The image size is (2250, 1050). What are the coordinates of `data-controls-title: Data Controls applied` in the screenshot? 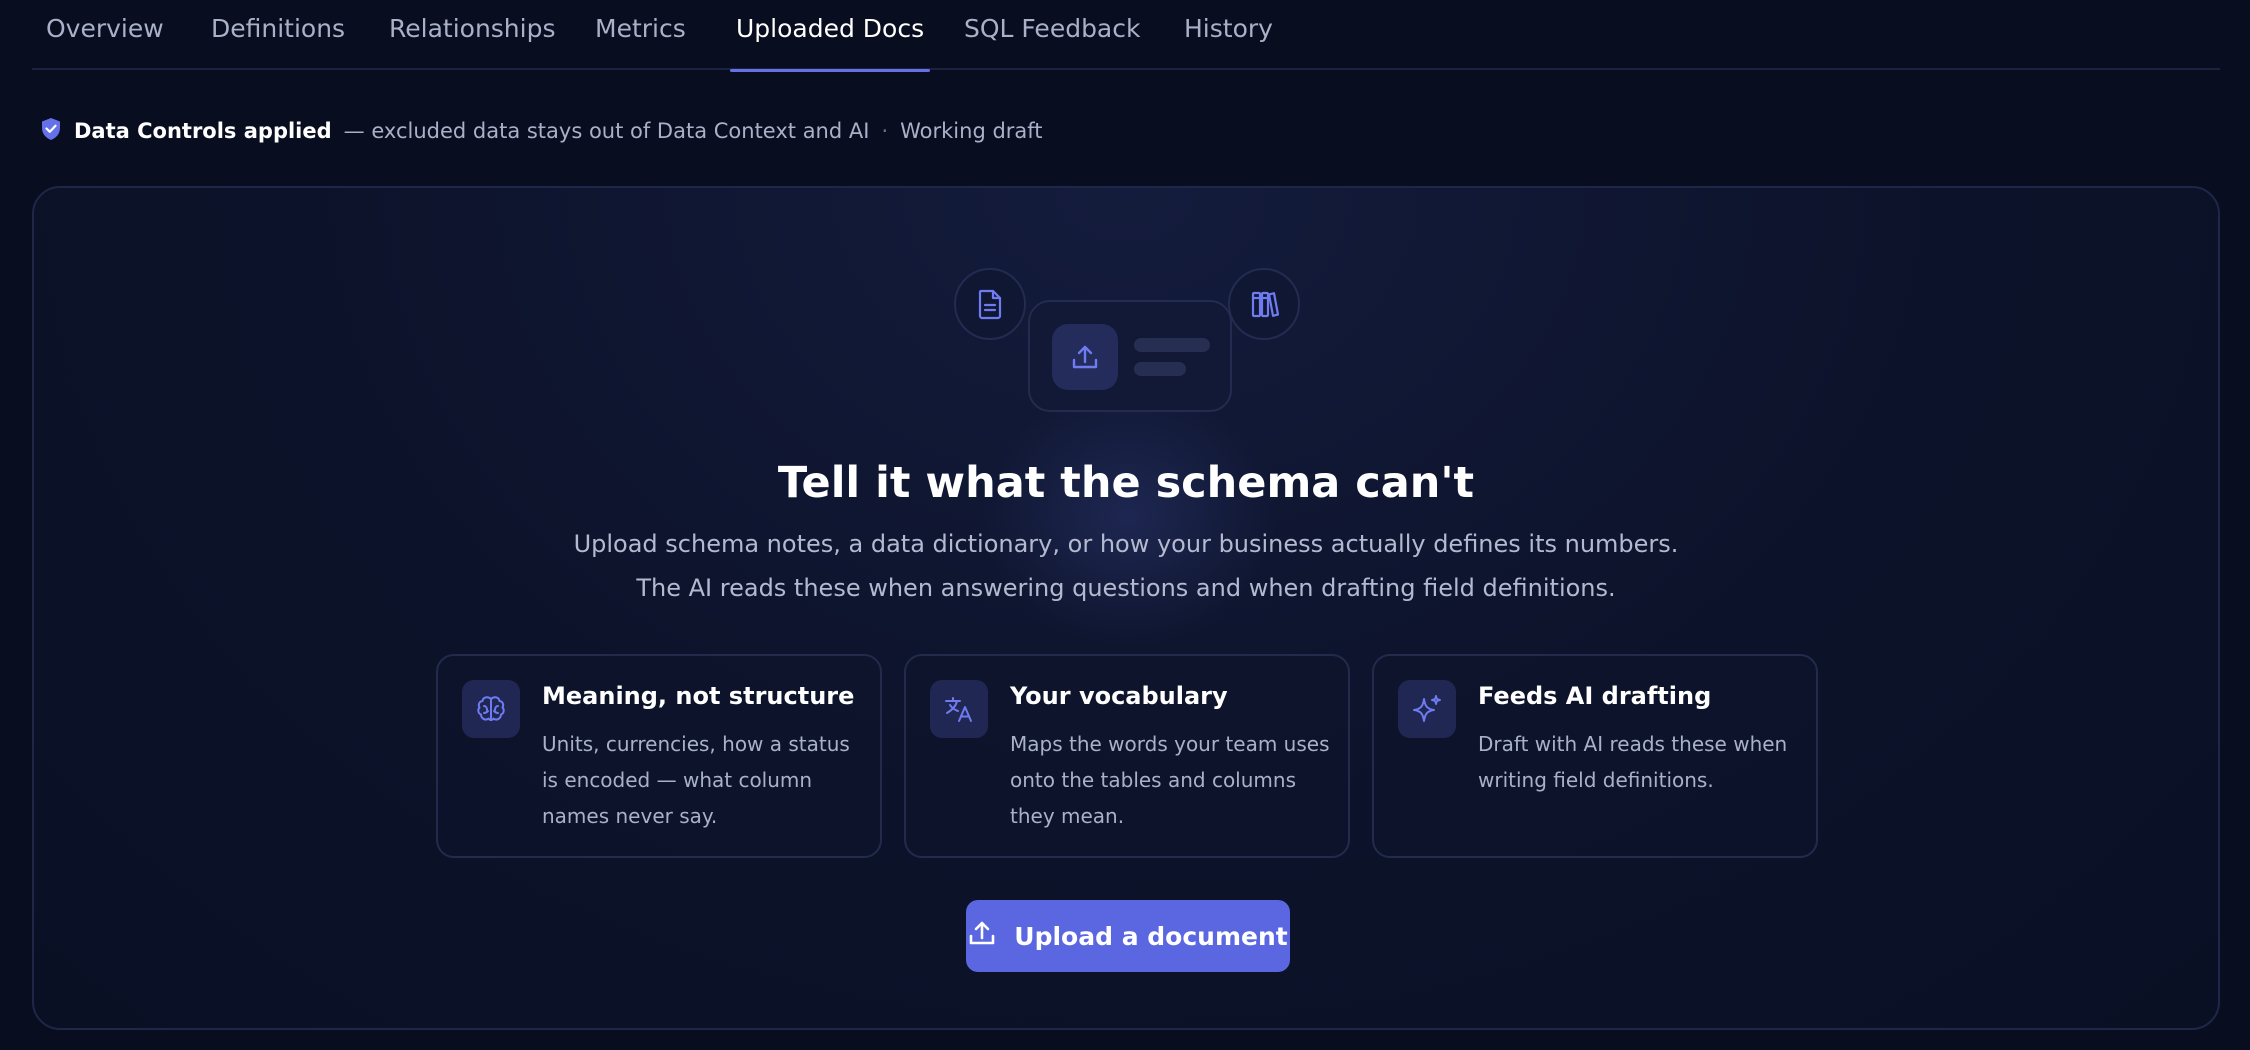 It's located at (203, 131).